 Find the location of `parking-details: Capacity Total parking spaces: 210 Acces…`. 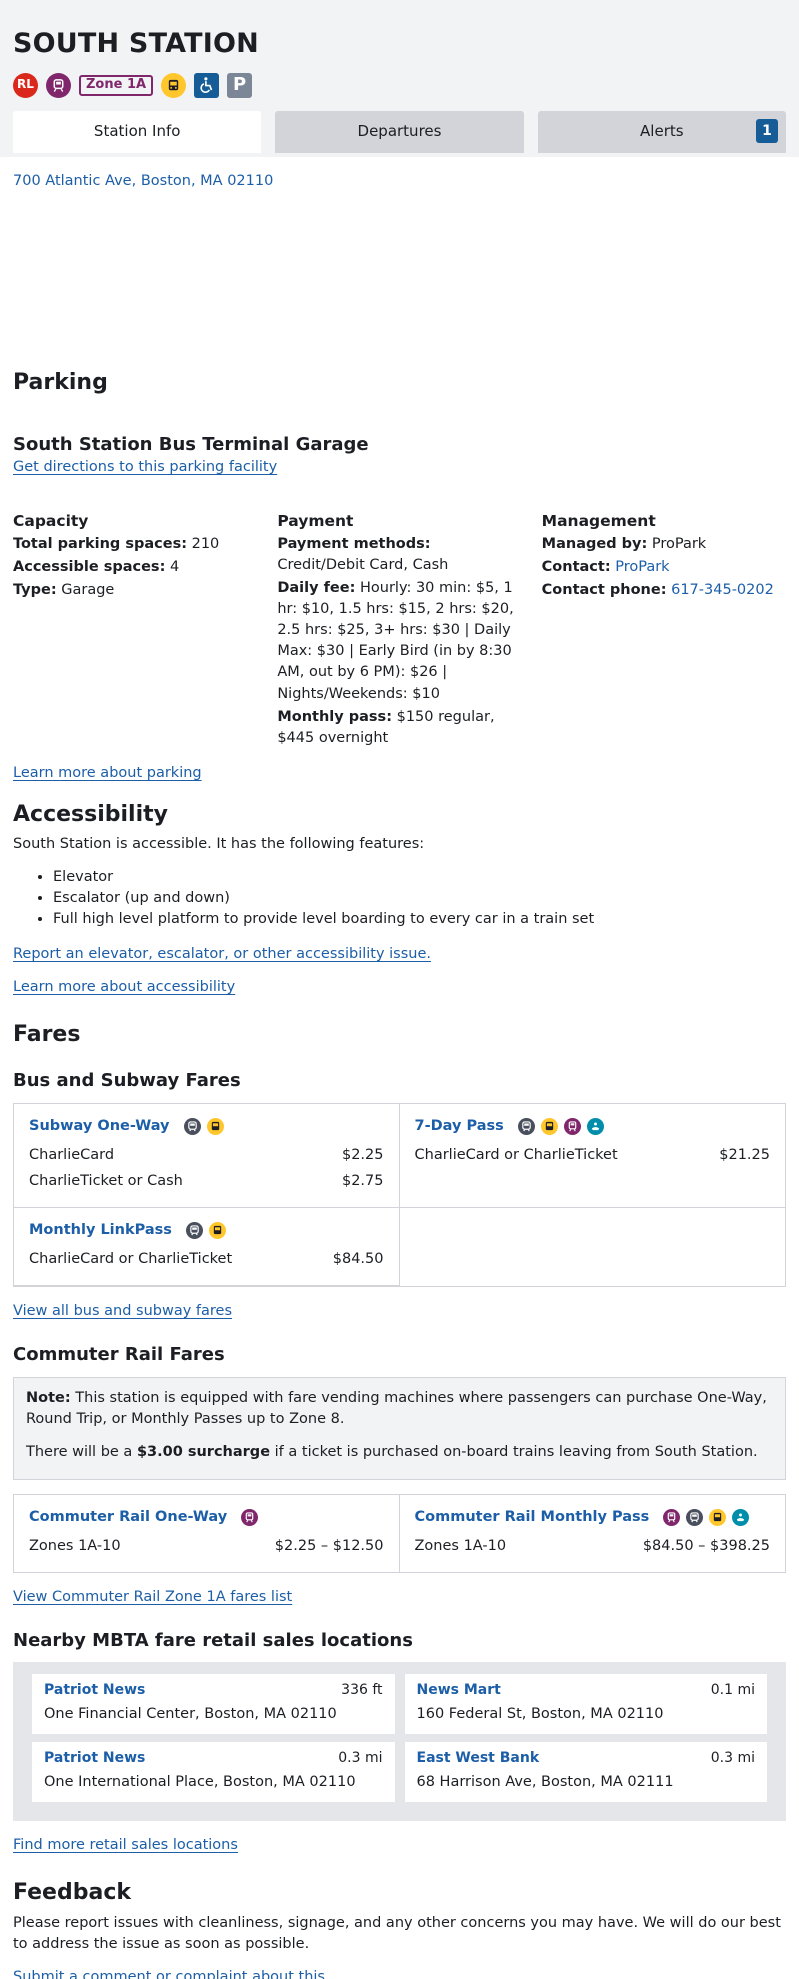

parking-details: Capacity Total parking spaces: 210 Acces… is located at coordinates (399, 629).